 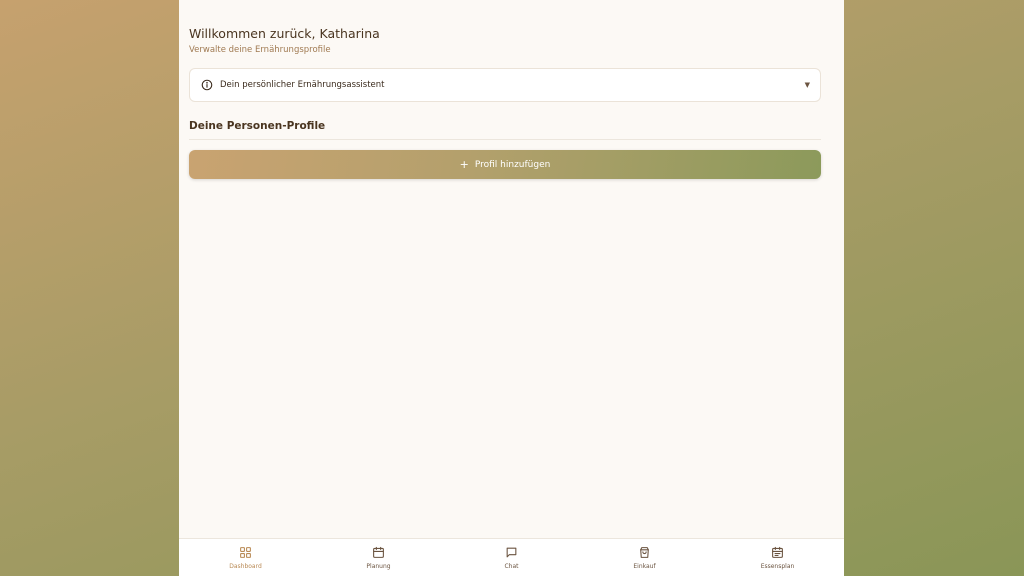 What do you see at coordinates (511, 566) in the screenshot?
I see `nav-label-chat: Chat` at bounding box center [511, 566].